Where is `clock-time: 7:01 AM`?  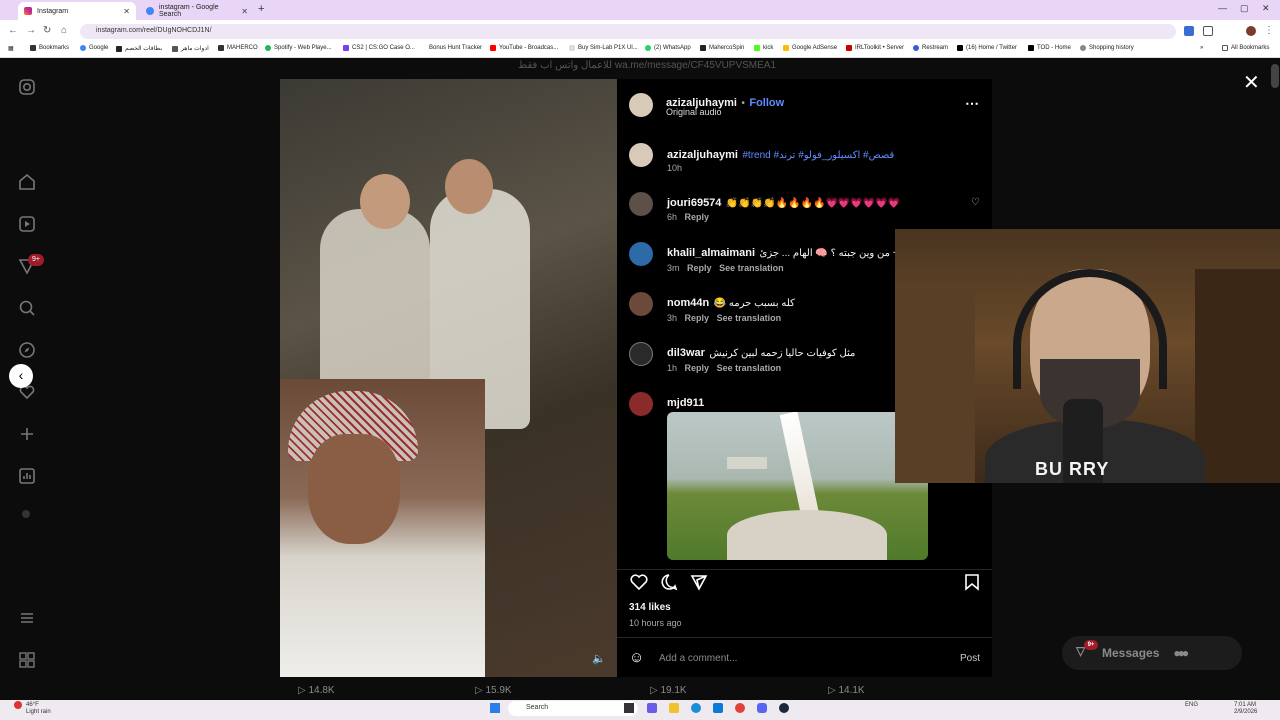
clock-time: 7:01 AM is located at coordinates (1245, 705).